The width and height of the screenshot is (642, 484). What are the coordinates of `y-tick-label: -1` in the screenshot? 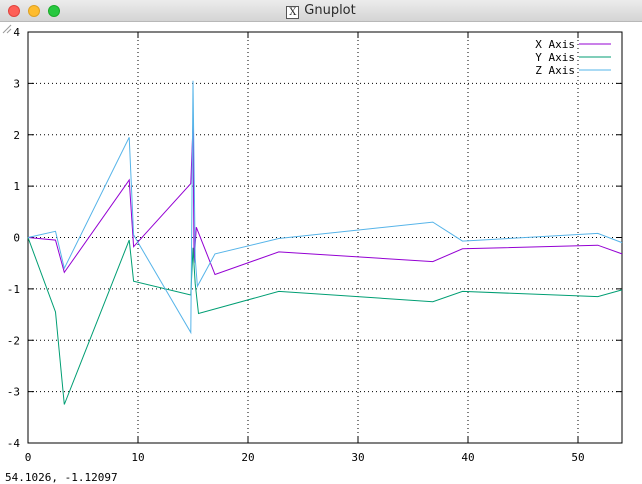 It's located at (13, 289).